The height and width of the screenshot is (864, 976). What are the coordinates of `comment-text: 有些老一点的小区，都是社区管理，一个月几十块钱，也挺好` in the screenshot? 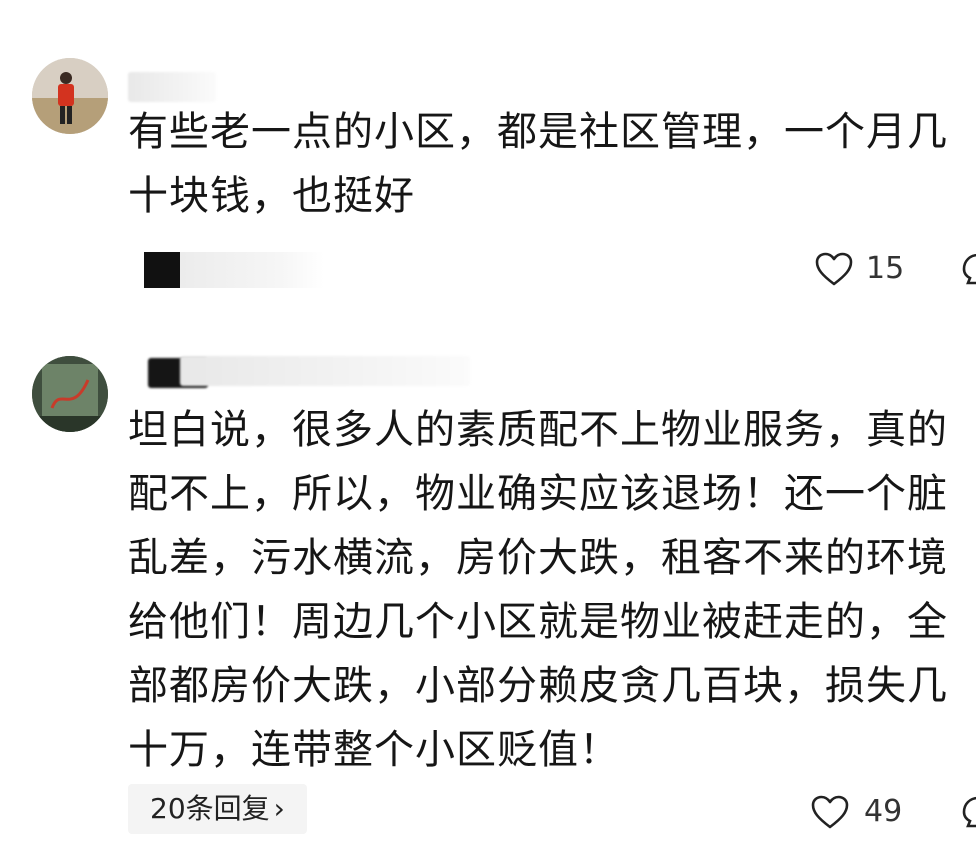 It's located at (538, 164).